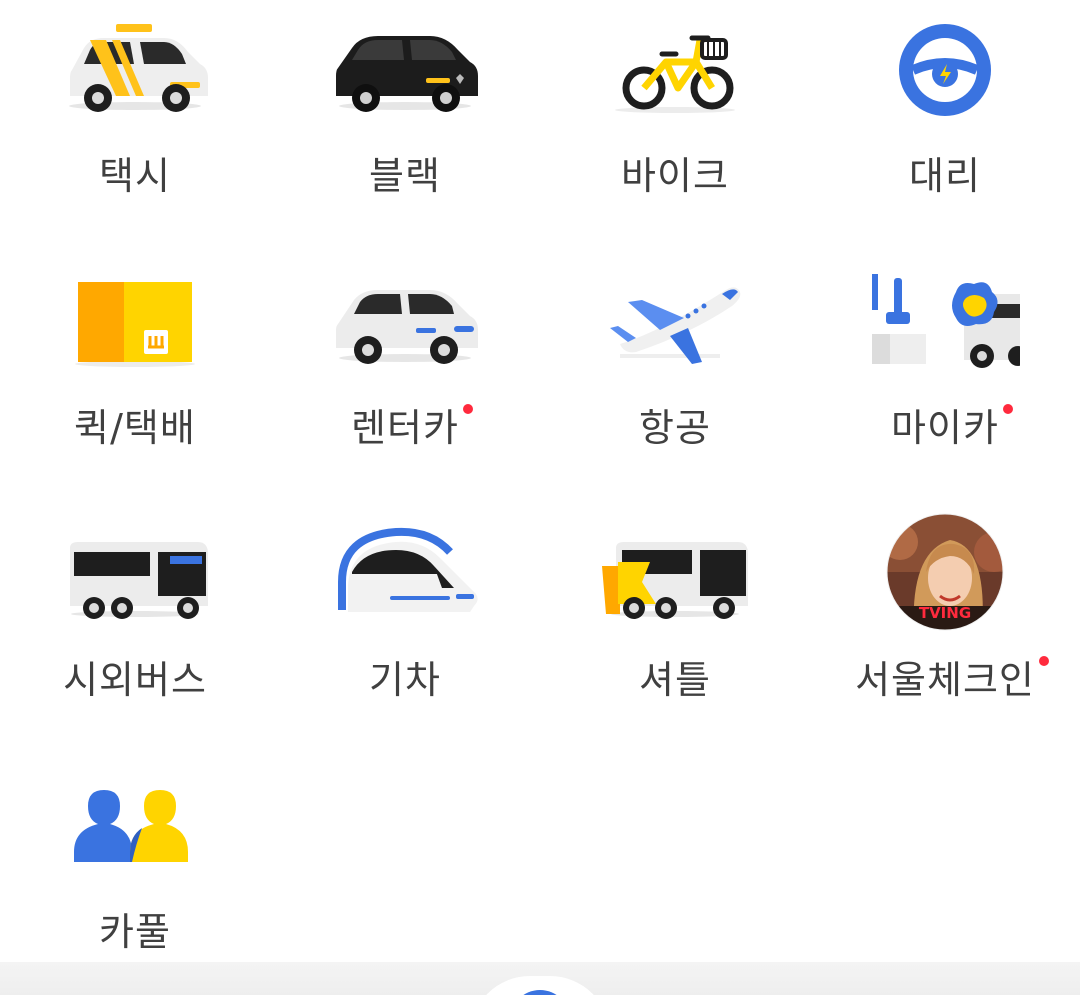 This screenshot has height=995, width=1080. I want to click on shuttle-icon, so click(675, 572).